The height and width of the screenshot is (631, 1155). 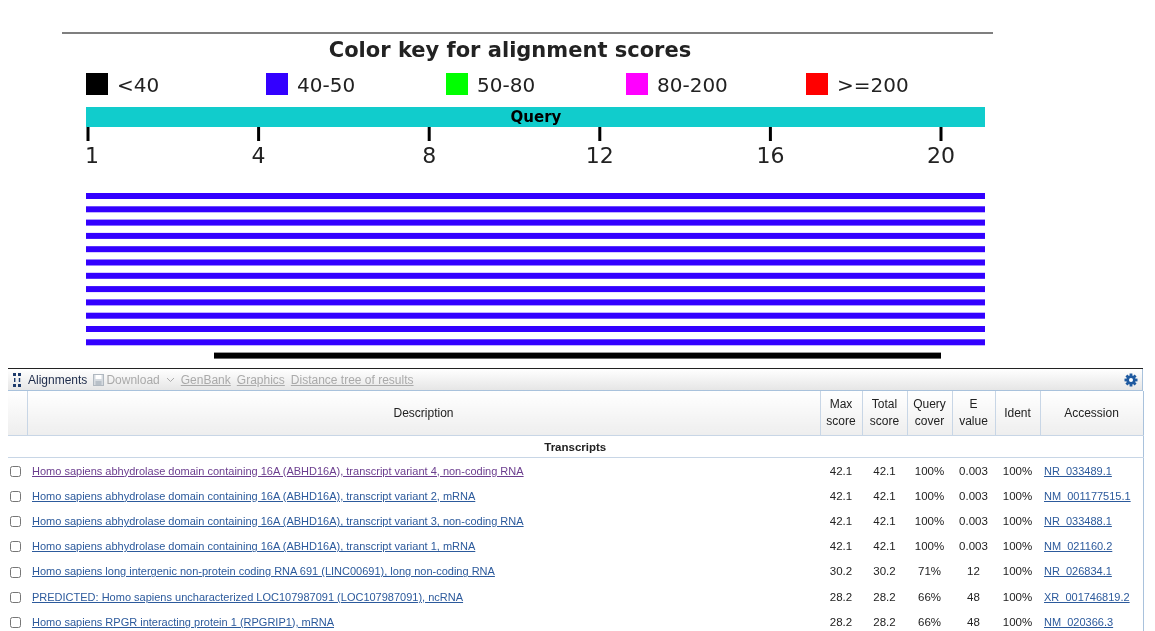 What do you see at coordinates (1078, 520) in the screenshot?
I see `accession-link: NR_033488.1` at bounding box center [1078, 520].